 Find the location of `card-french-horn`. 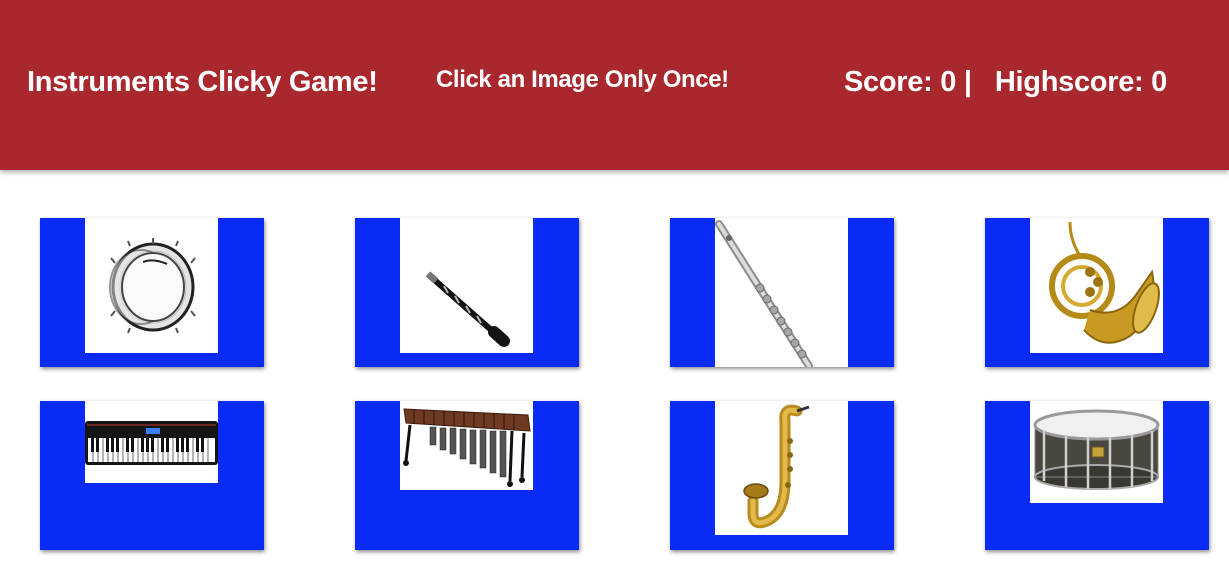

card-french-horn is located at coordinates (1097, 292).